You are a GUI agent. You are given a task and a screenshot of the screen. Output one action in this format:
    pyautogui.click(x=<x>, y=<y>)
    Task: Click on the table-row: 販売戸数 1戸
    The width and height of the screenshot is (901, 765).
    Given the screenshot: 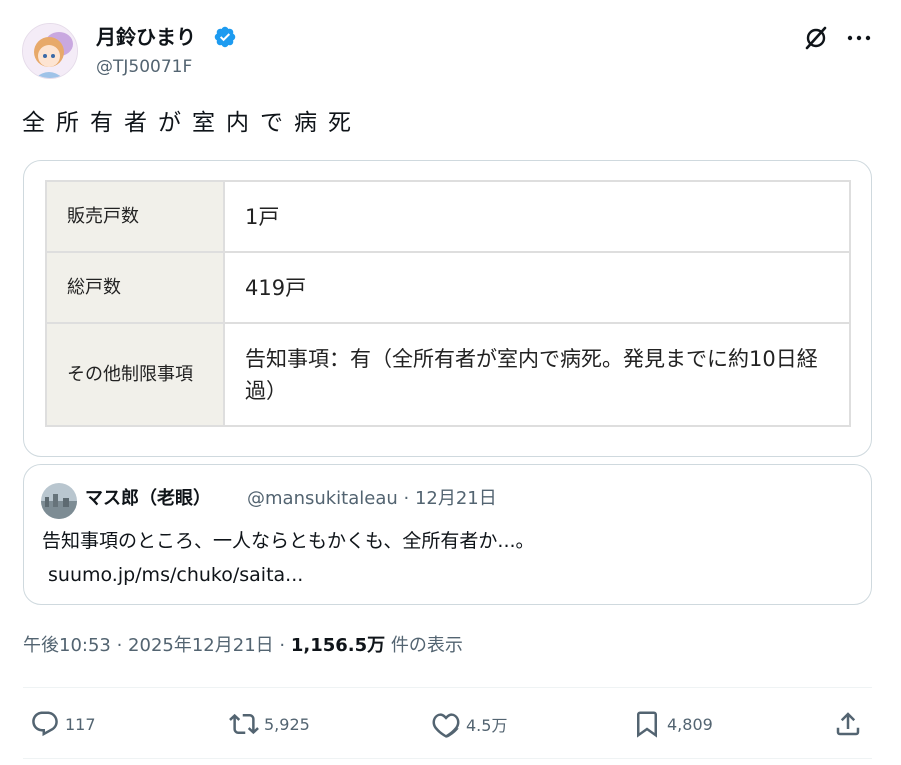 What is the action you would take?
    pyautogui.click(x=448, y=216)
    